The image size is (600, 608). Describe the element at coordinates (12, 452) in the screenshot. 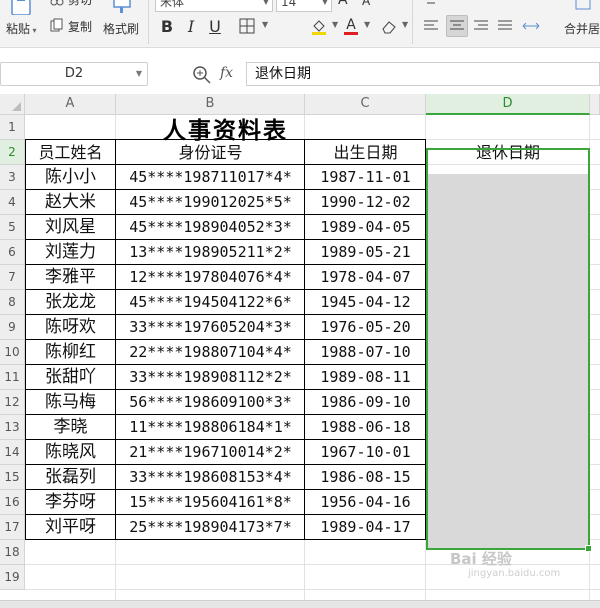

I see `row-header-14: 14` at that location.